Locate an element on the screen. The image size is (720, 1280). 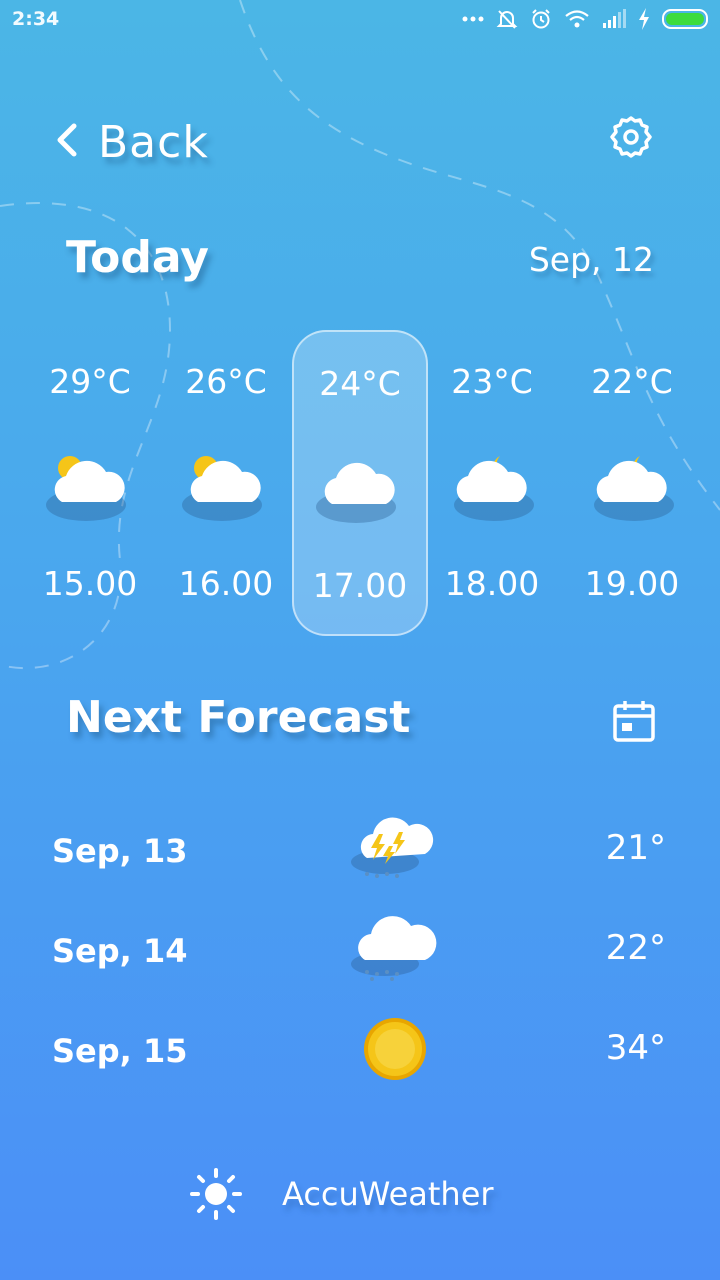
today-date: Sep, 12 is located at coordinates (591, 259).